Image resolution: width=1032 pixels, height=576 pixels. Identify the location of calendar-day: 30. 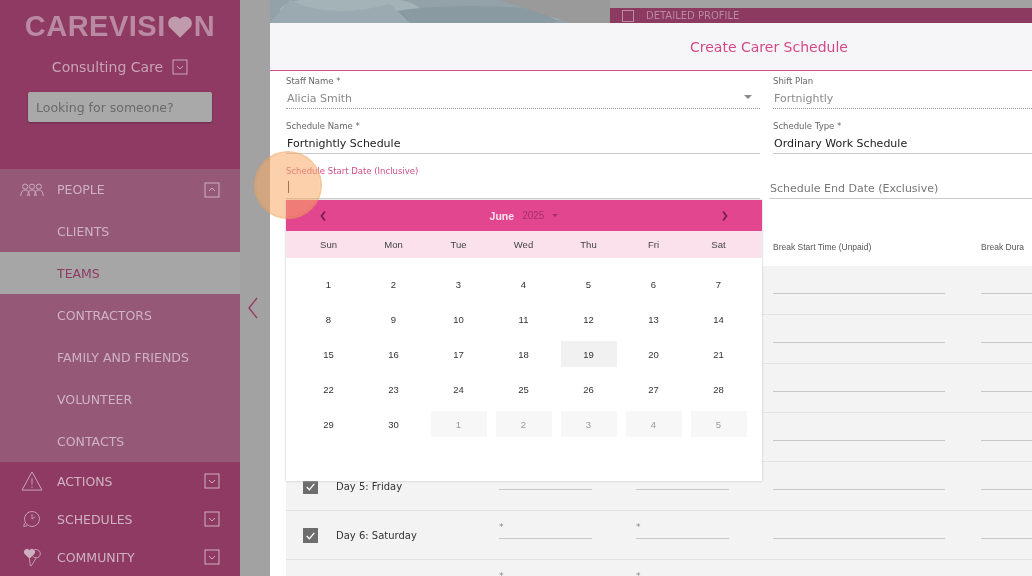
(393, 424).